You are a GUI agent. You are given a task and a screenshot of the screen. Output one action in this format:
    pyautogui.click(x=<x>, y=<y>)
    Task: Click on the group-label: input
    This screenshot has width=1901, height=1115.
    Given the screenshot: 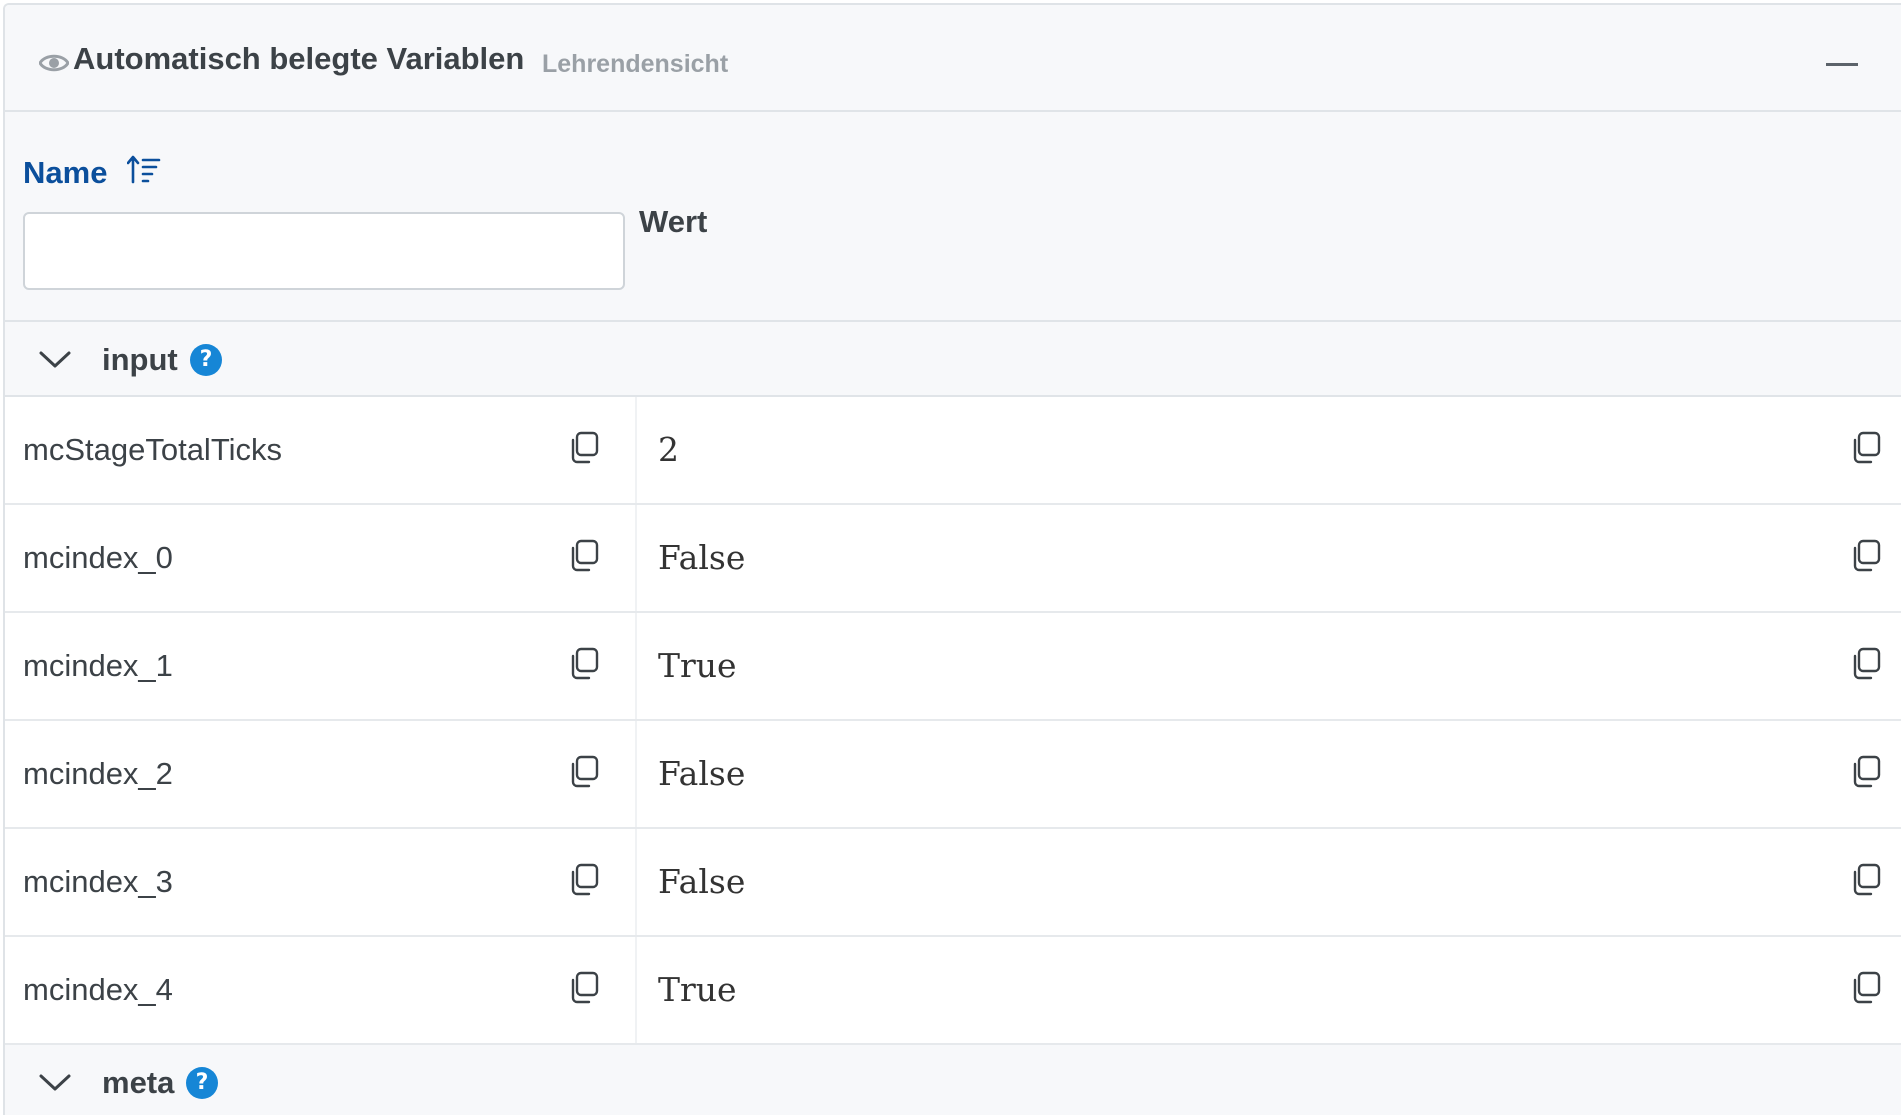 What is the action you would take?
    pyautogui.click(x=140, y=359)
    